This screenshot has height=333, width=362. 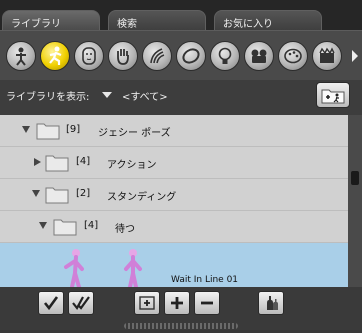 I want to click on library-display-value: <すべて>, so click(x=145, y=95).